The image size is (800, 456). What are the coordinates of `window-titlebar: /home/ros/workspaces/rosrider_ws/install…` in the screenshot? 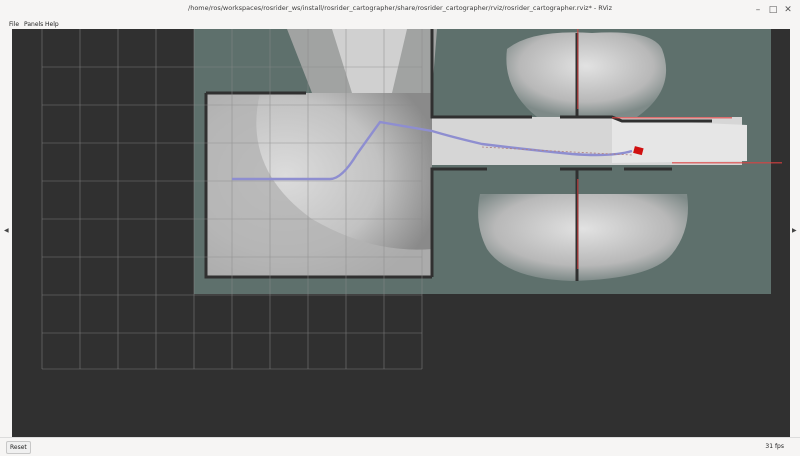 It's located at (400, 10).